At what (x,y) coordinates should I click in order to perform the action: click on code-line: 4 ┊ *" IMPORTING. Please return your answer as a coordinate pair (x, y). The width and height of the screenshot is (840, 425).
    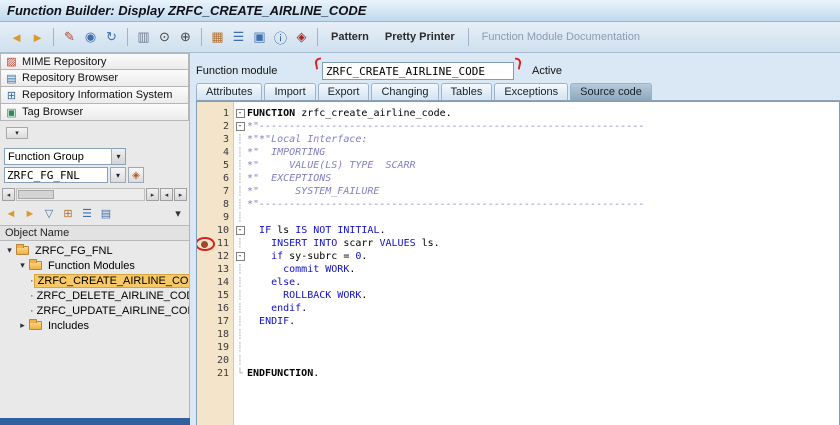
    Looking at the image, I should click on (518, 152).